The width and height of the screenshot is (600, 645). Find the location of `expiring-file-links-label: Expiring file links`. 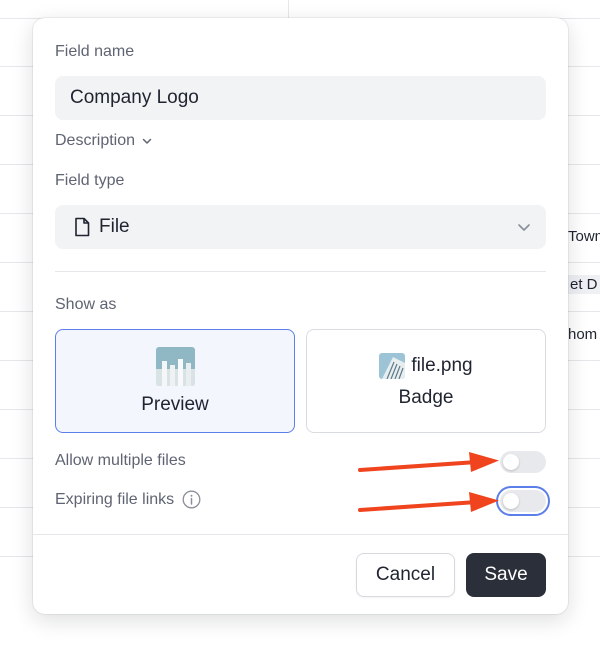

expiring-file-links-label: Expiring file links is located at coordinates (128, 499).